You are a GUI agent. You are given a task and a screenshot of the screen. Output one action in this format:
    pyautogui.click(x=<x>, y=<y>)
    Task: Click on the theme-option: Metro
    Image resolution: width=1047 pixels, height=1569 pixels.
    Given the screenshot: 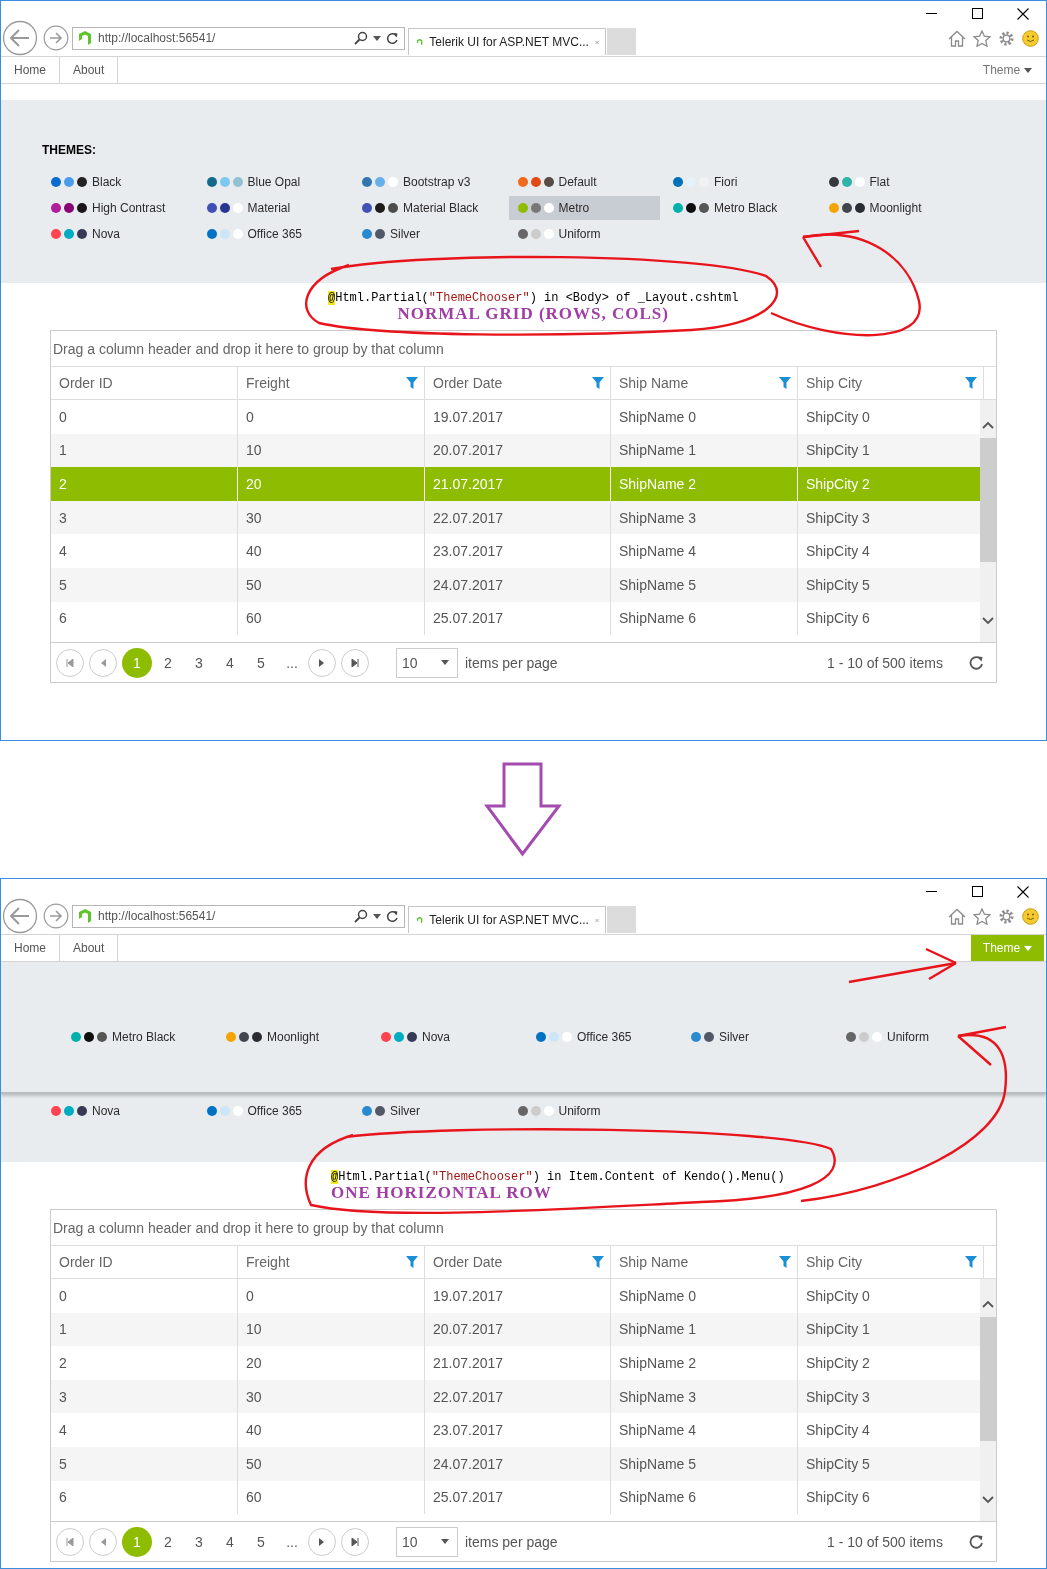 What is the action you would take?
    pyautogui.click(x=584, y=208)
    